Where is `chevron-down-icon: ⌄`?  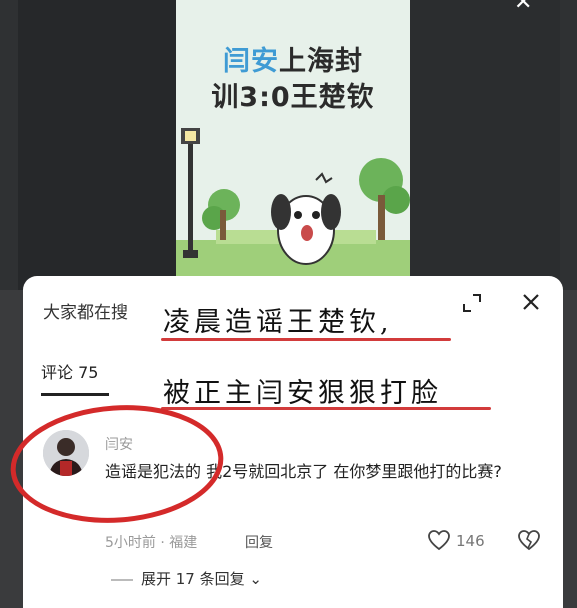 chevron-down-icon: ⌄ is located at coordinates (255, 579).